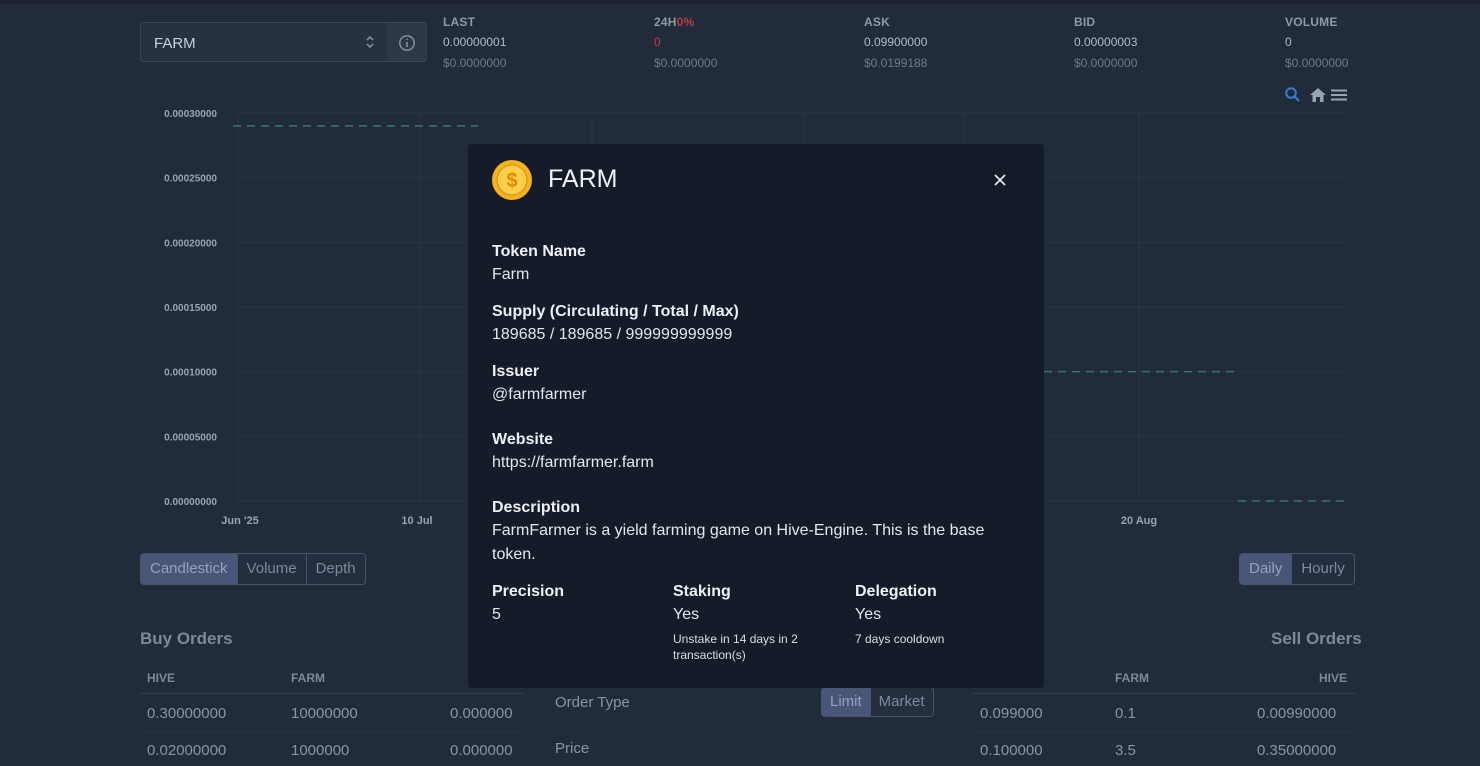 This screenshot has height=766, width=1480. I want to click on delegation-label: Delegation, so click(896, 591).